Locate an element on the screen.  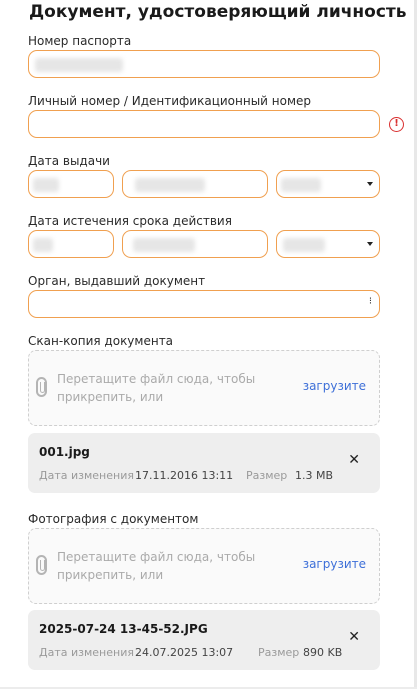
alert-circle-icon: ! is located at coordinates (396, 124).